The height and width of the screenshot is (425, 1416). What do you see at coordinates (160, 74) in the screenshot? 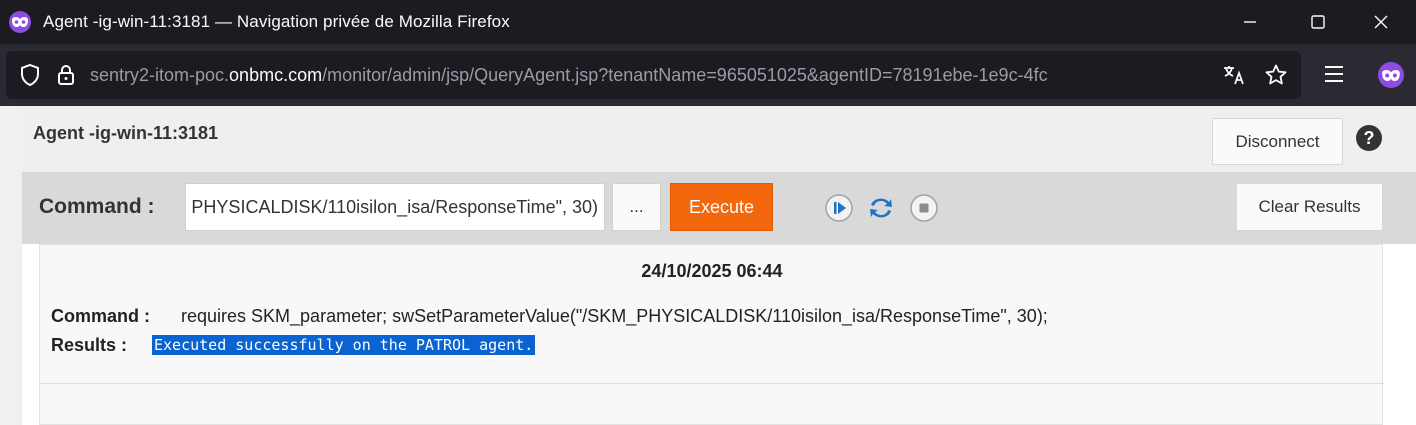
I see `url-prefix: sentry2-itom-poc.` at bounding box center [160, 74].